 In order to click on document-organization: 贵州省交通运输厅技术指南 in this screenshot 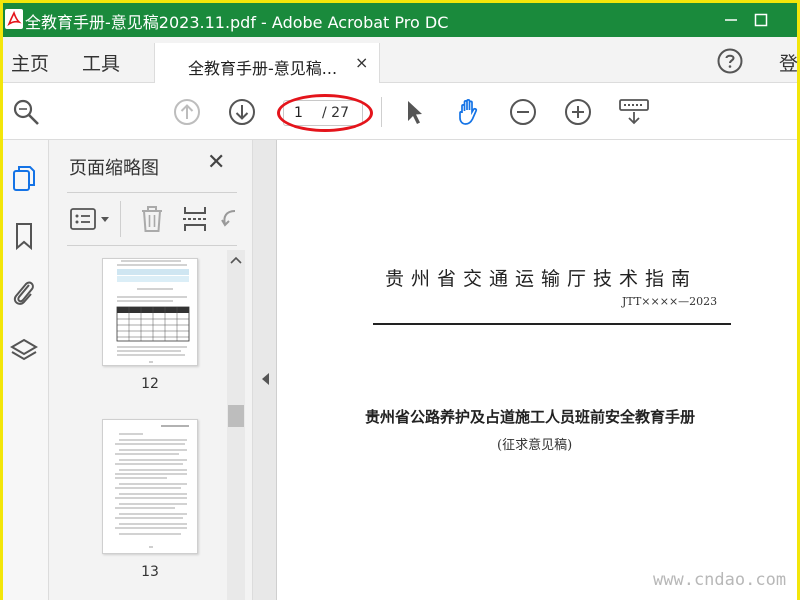, I will do `click(541, 279)`.